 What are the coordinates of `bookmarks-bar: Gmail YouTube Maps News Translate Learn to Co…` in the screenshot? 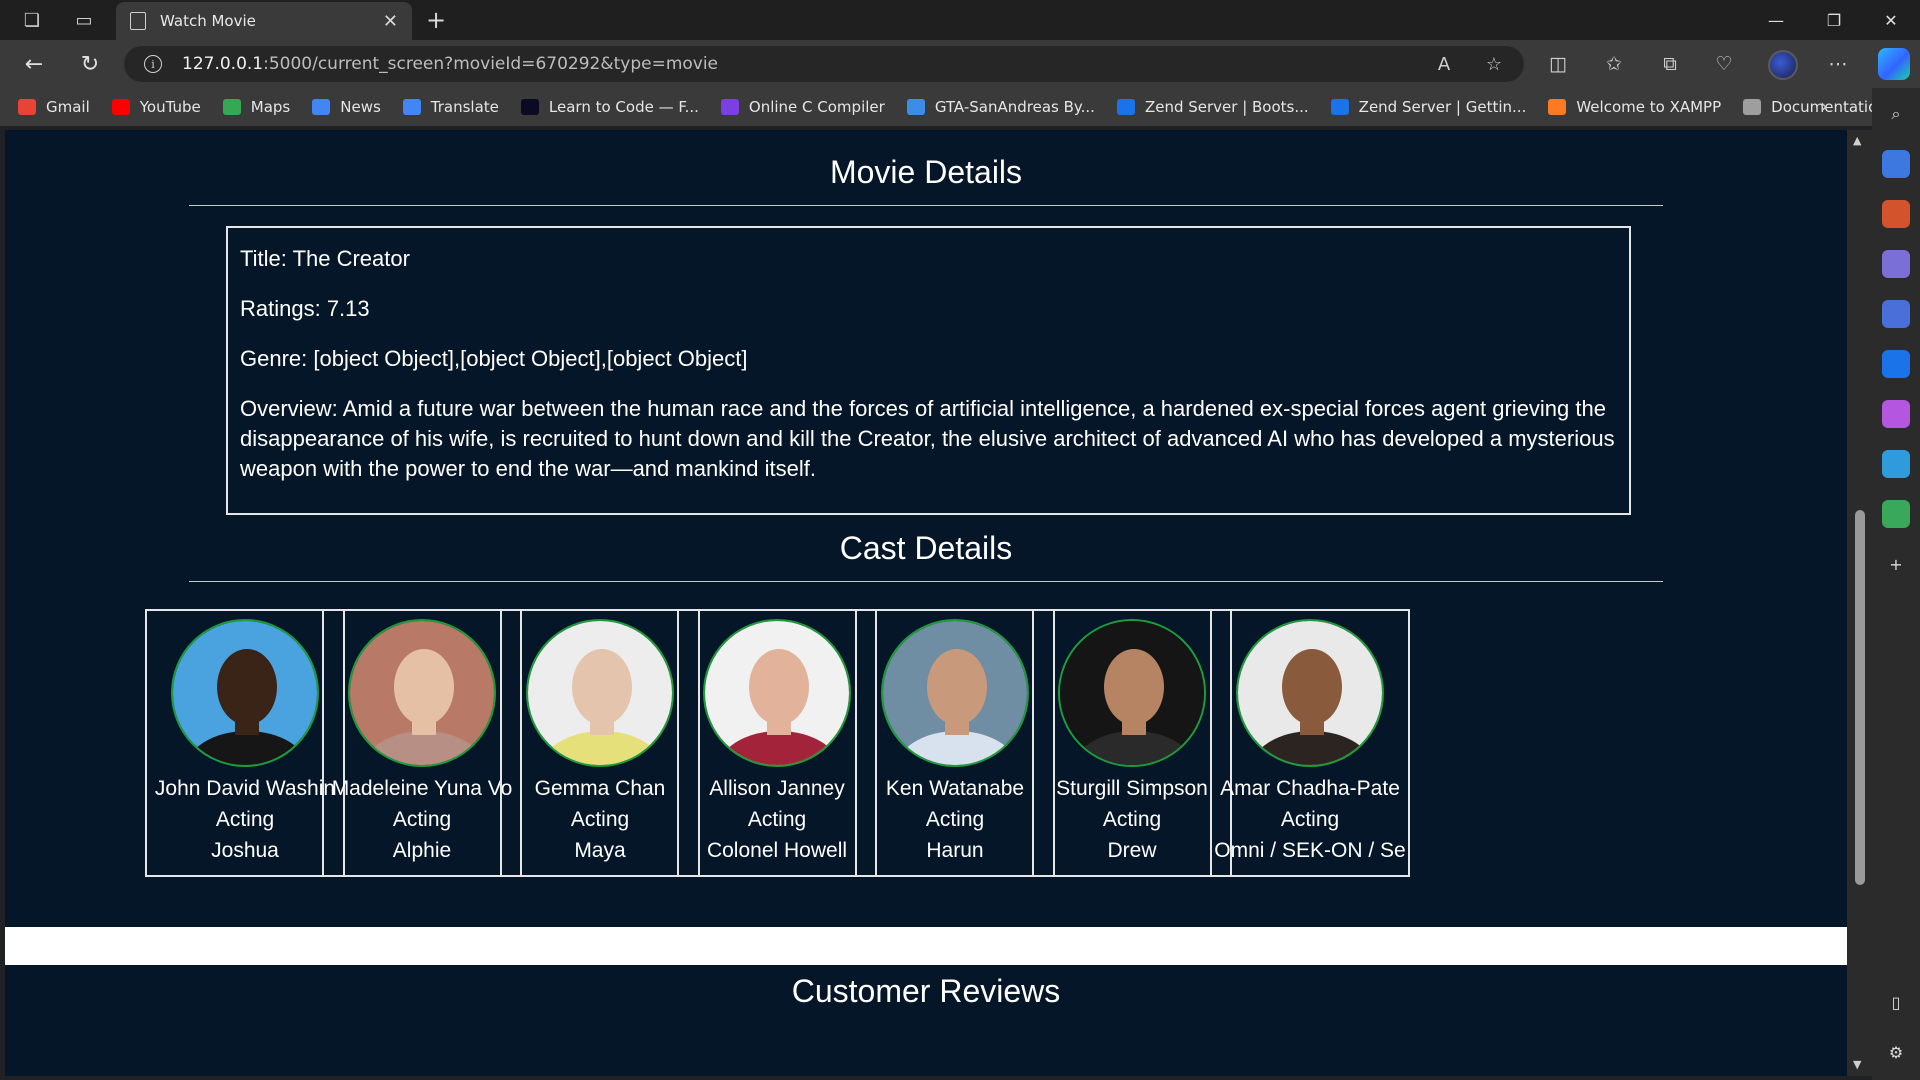 It's located at (960, 107).